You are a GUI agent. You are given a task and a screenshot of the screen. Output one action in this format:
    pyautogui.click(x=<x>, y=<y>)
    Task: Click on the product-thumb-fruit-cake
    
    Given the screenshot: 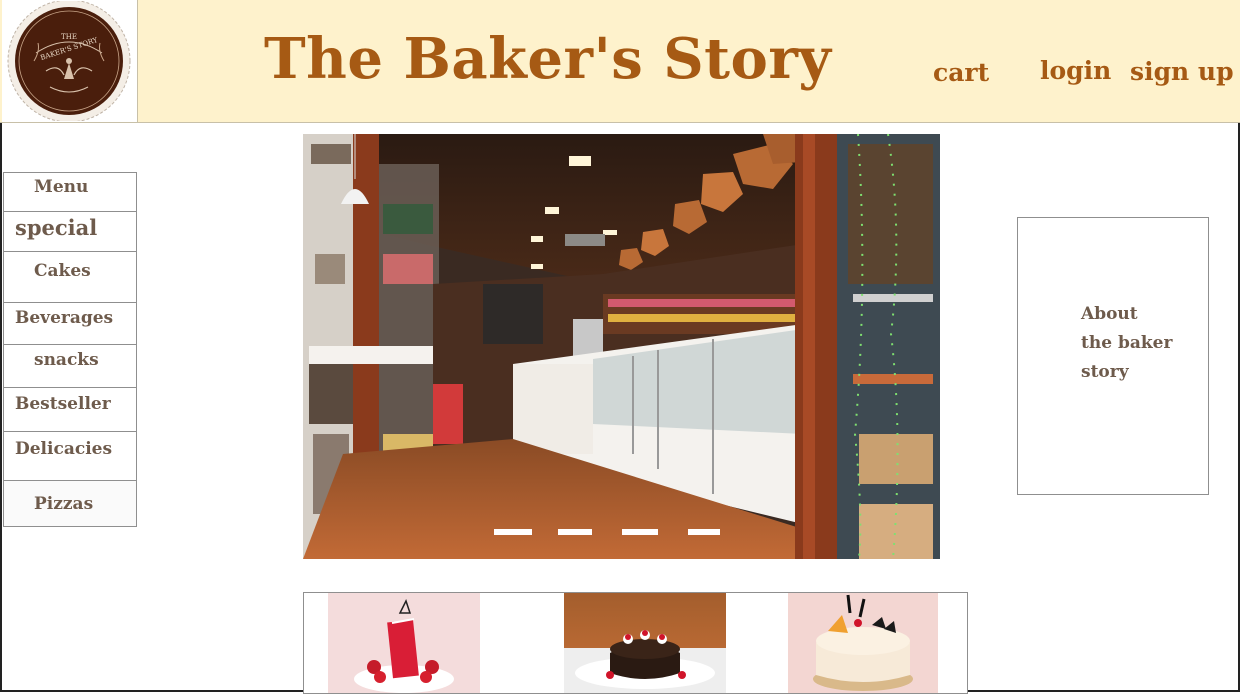 What is the action you would take?
    pyautogui.click(x=863, y=643)
    